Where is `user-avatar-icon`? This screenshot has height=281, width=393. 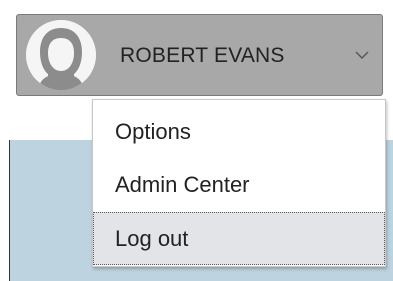 user-avatar-icon is located at coordinates (61, 55).